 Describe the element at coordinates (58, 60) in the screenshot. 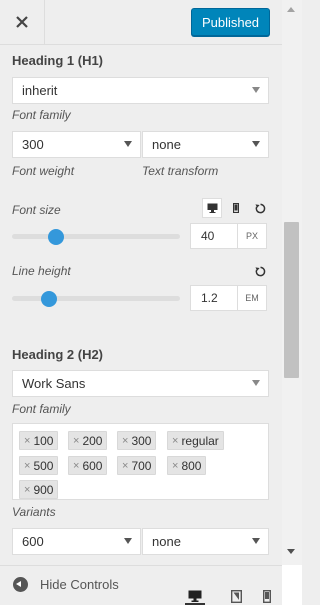

I see `heading1-title: Heading 1 (H1)` at that location.